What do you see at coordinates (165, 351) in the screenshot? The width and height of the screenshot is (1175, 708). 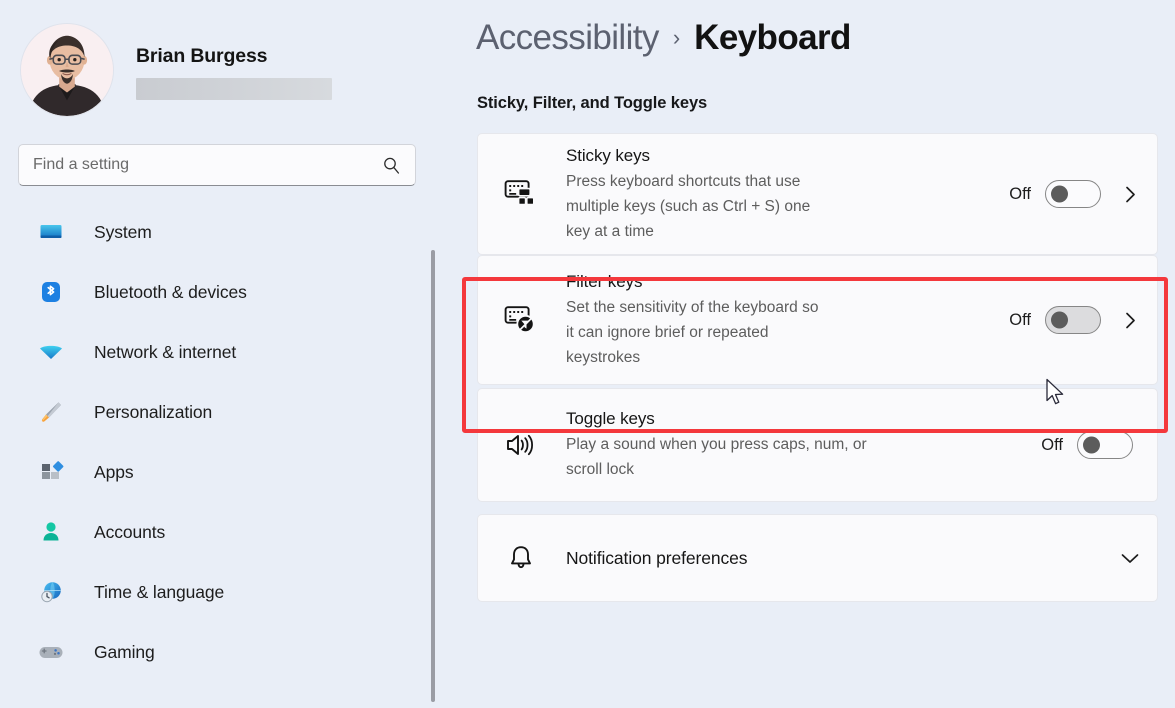 I see `sidebar-item-label: Network & internet` at bounding box center [165, 351].